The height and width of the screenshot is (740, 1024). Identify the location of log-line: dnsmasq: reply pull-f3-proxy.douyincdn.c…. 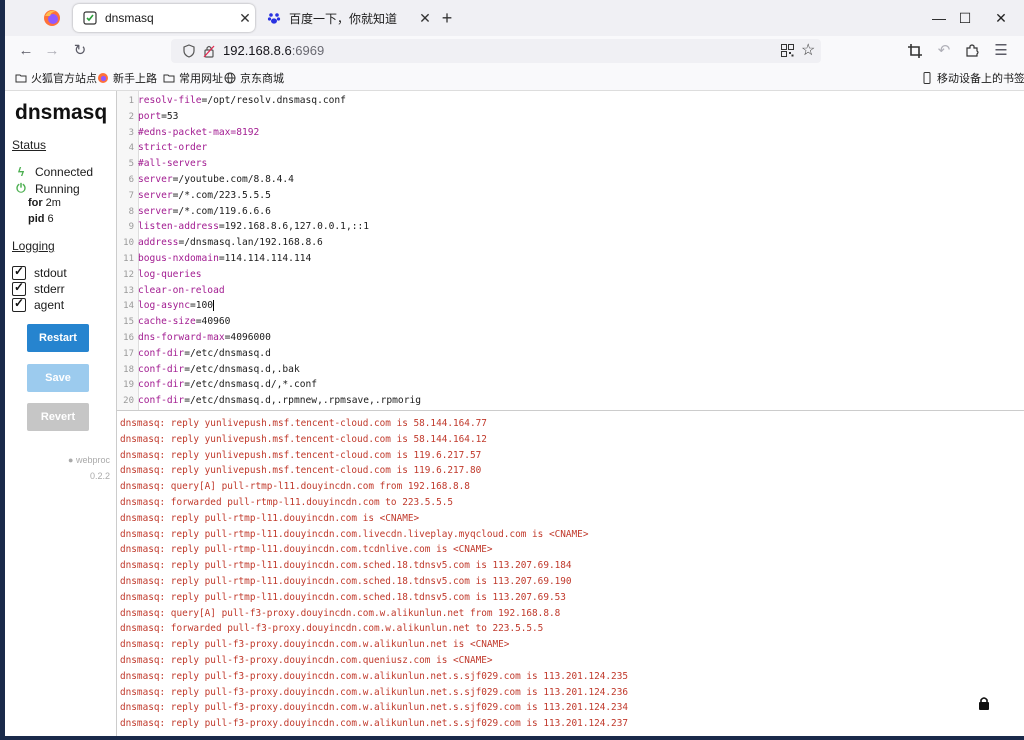
(315, 645).